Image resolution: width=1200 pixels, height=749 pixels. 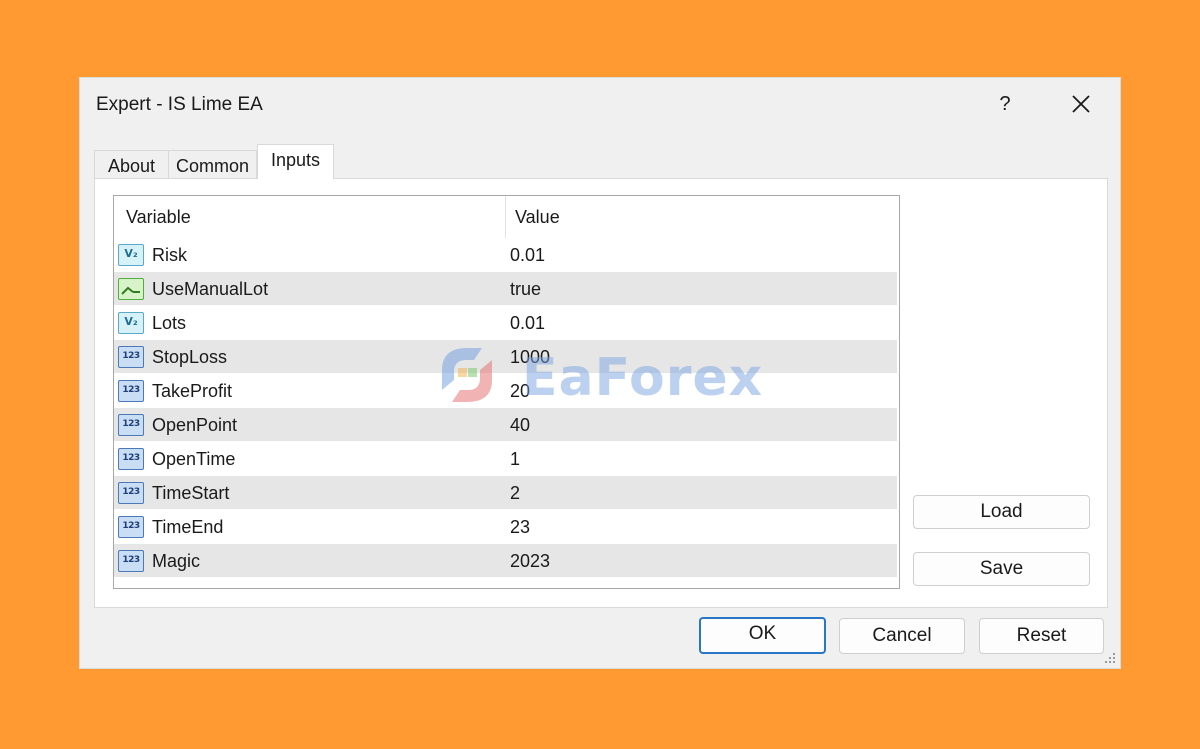 What do you see at coordinates (179, 104) in the screenshot?
I see `window-title: Expert - IS Lime EA` at bounding box center [179, 104].